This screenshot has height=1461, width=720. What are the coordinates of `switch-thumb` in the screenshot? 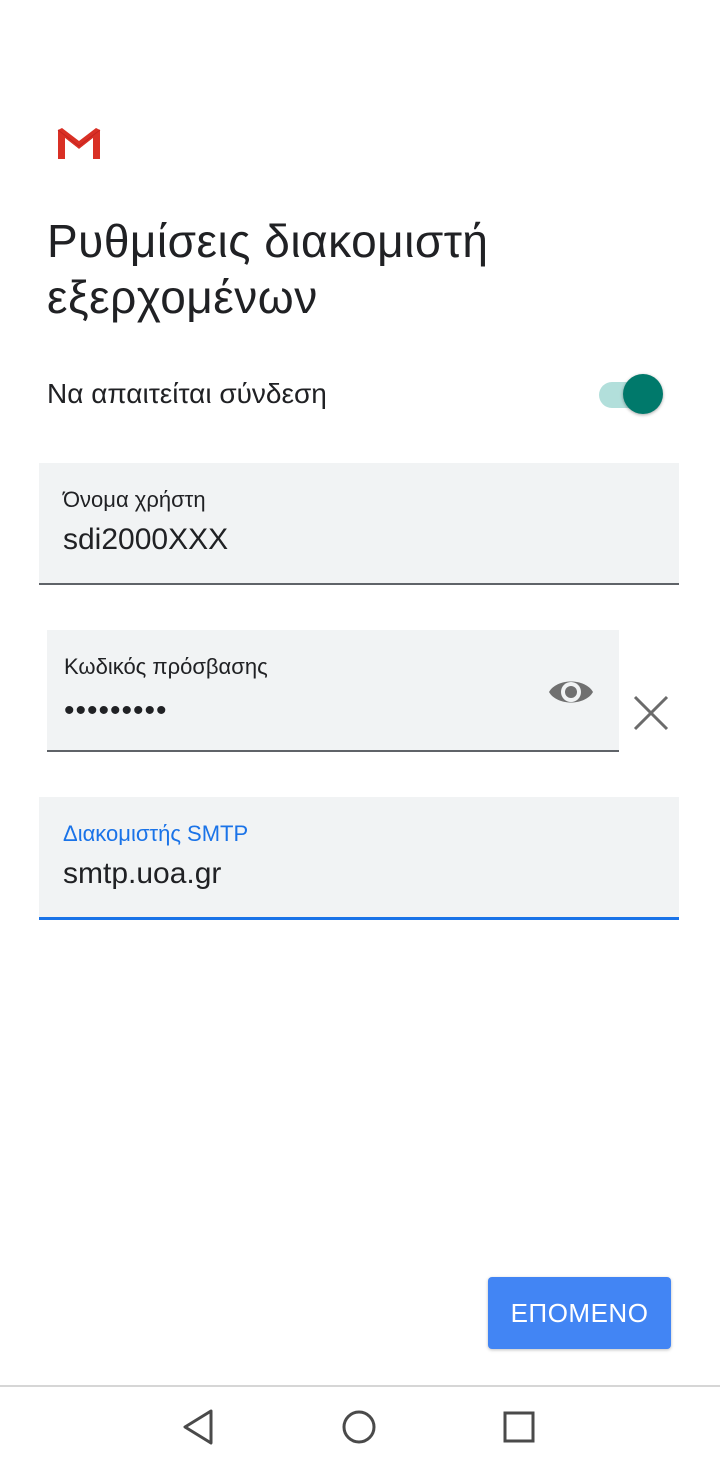 It's located at (643, 394).